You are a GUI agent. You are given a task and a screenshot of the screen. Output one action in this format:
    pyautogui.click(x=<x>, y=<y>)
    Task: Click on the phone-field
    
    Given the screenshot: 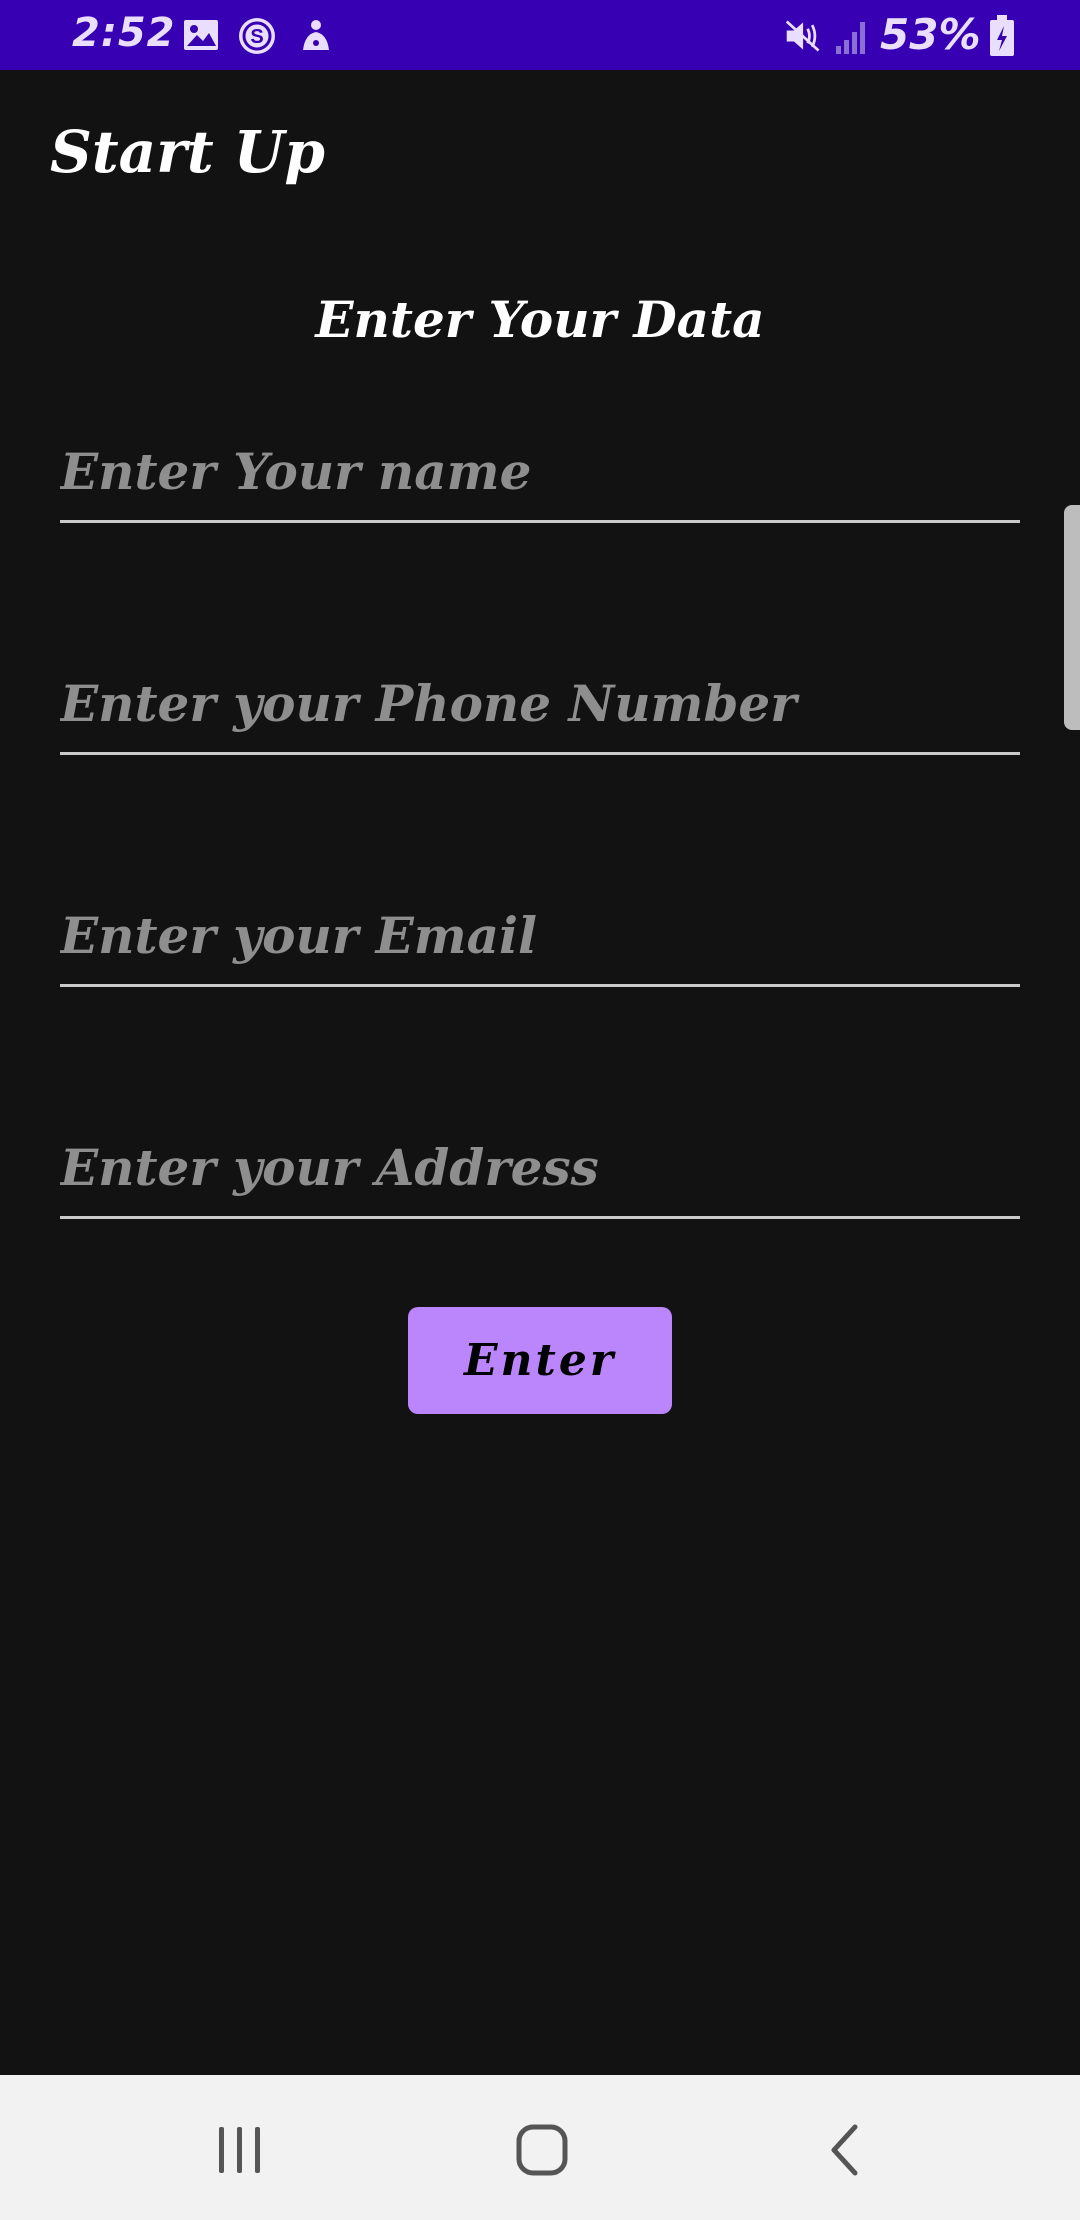 What is the action you would take?
    pyautogui.click(x=540, y=708)
    